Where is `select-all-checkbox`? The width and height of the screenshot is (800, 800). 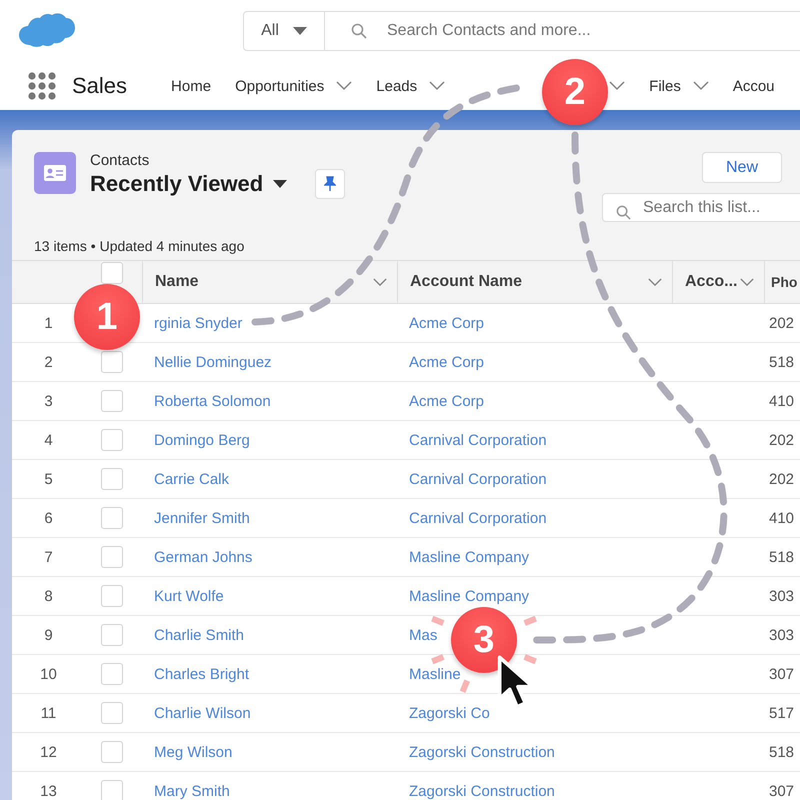 select-all-checkbox is located at coordinates (112, 273).